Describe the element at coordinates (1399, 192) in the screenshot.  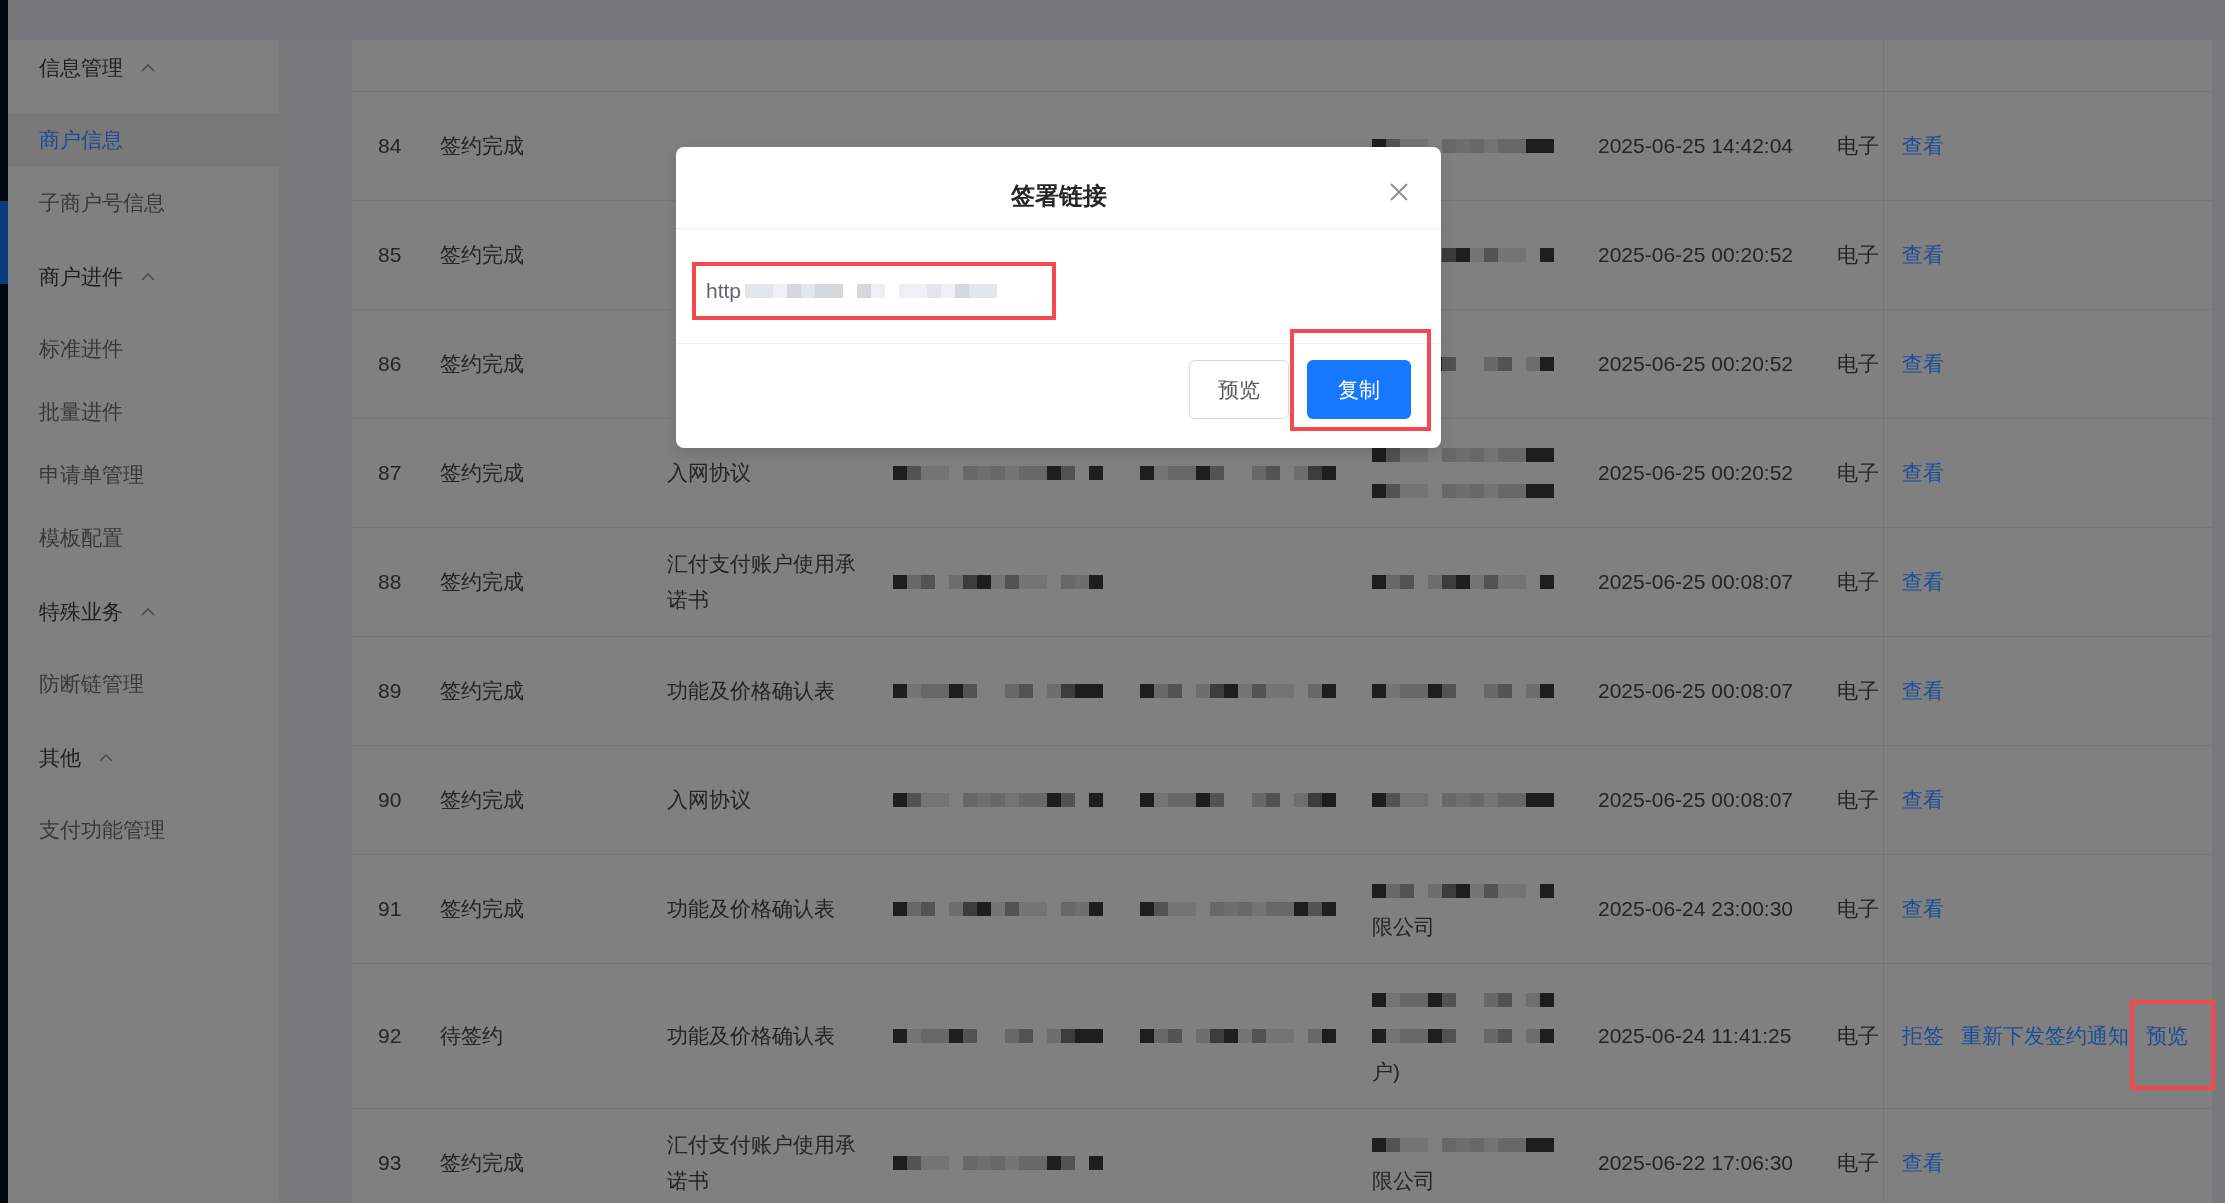
I see `close-icon` at that location.